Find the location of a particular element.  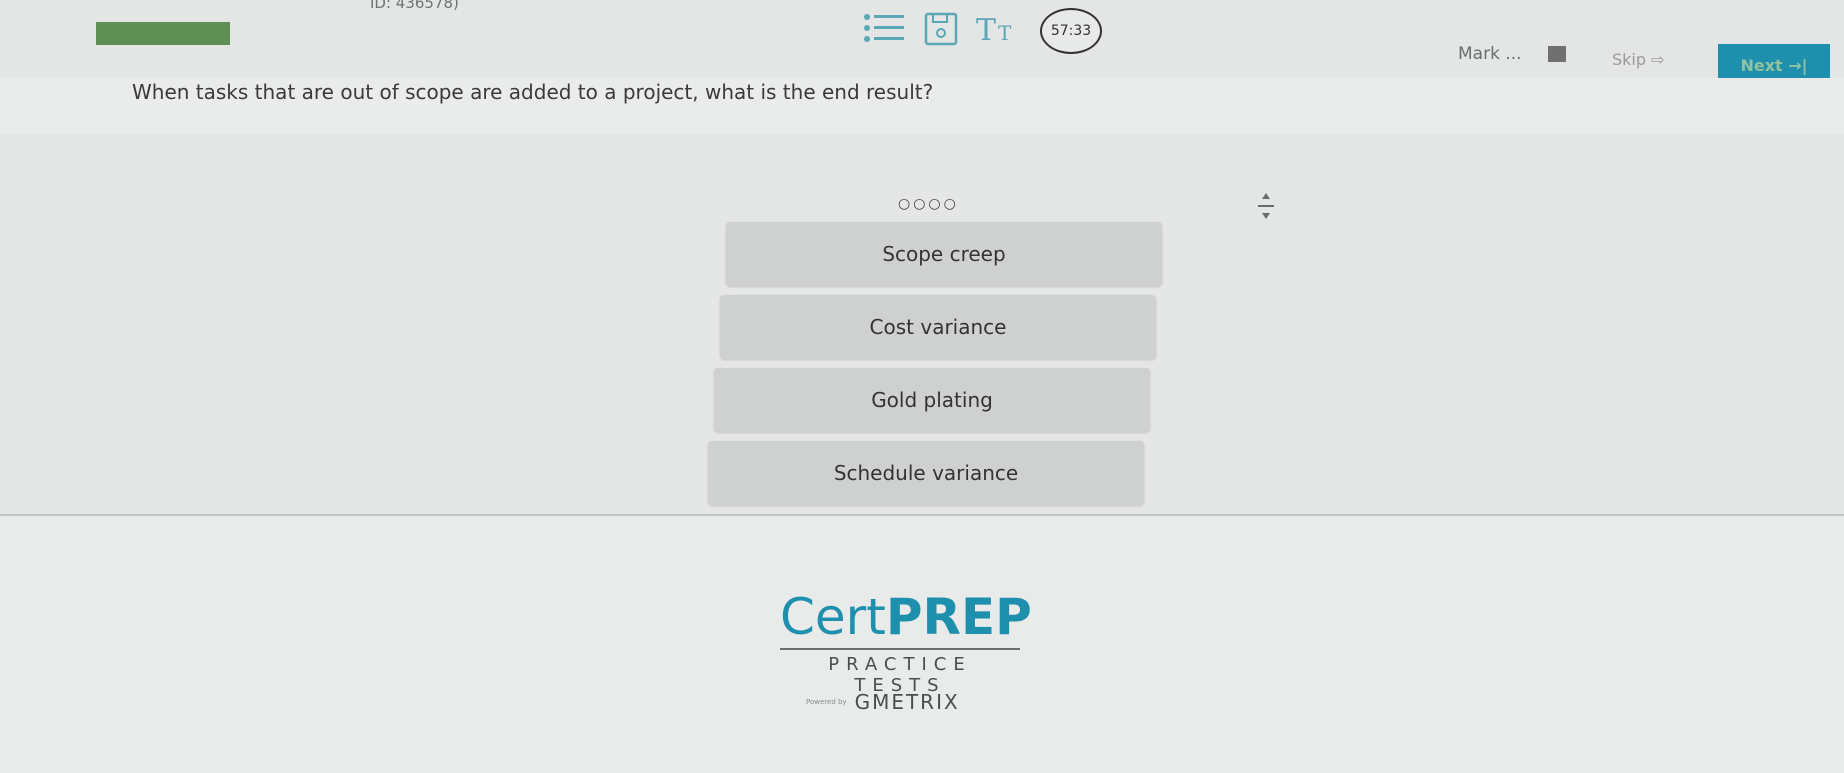

logo-divider is located at coordinates (900, 649).